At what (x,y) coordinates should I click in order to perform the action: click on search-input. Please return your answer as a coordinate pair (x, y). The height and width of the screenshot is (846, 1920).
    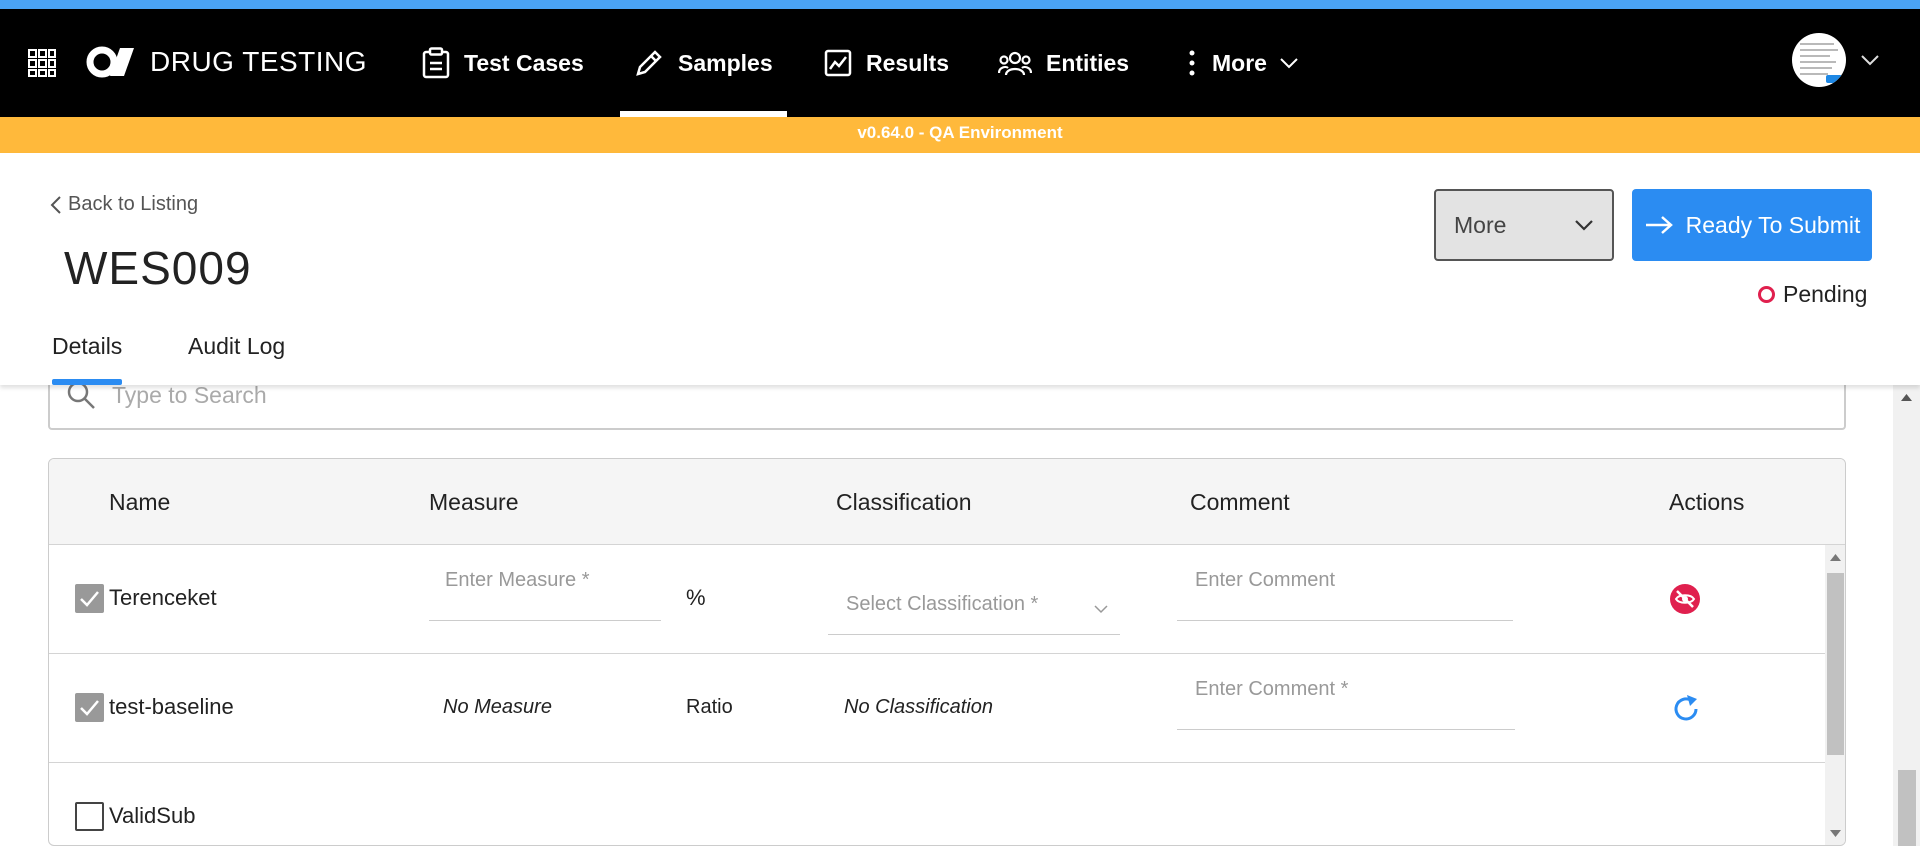
    Looking at the image, I should click on (912, 395).